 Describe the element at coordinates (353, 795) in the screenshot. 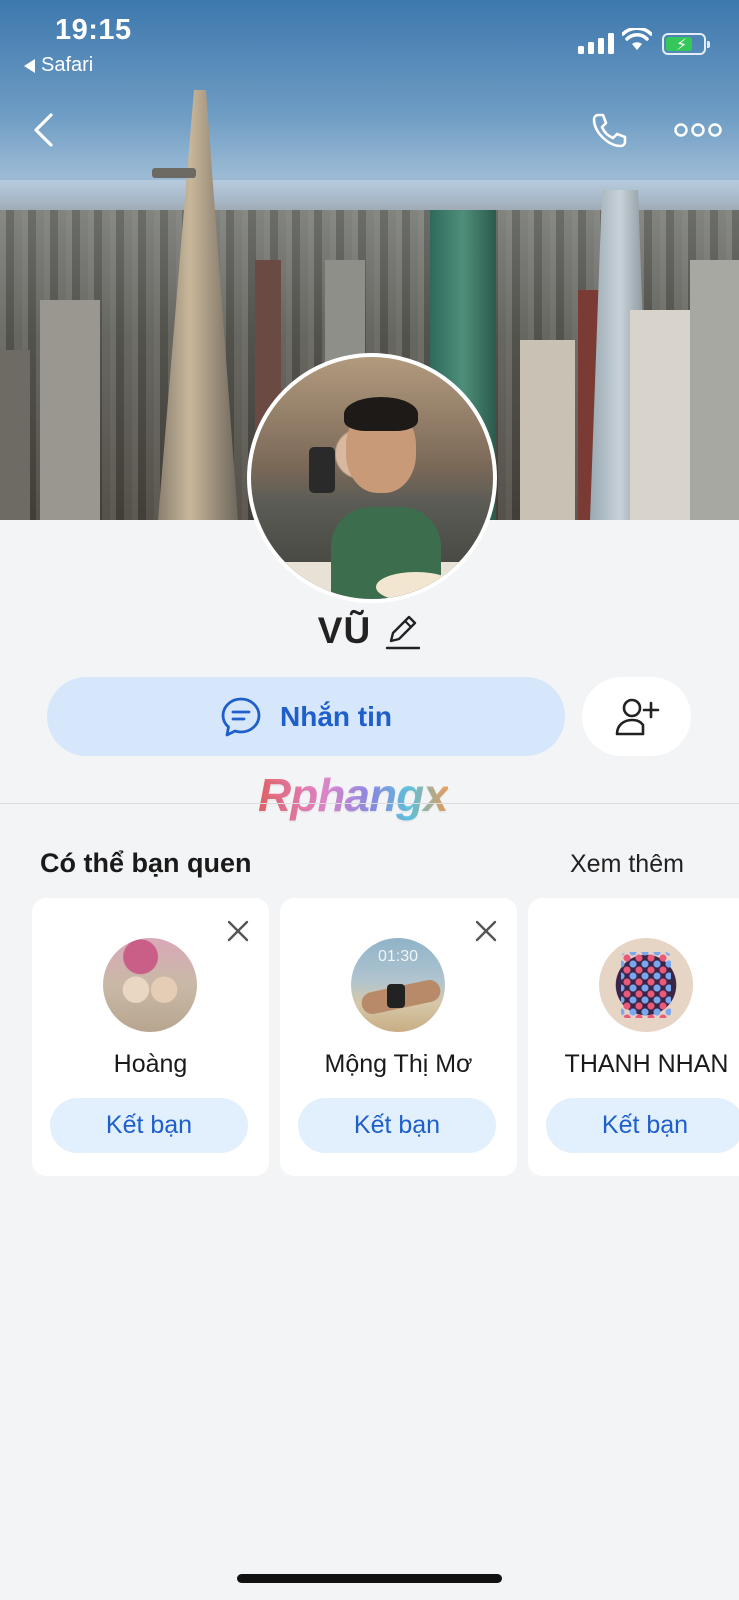

I see `watermark-logo: Rphangx` at that location.